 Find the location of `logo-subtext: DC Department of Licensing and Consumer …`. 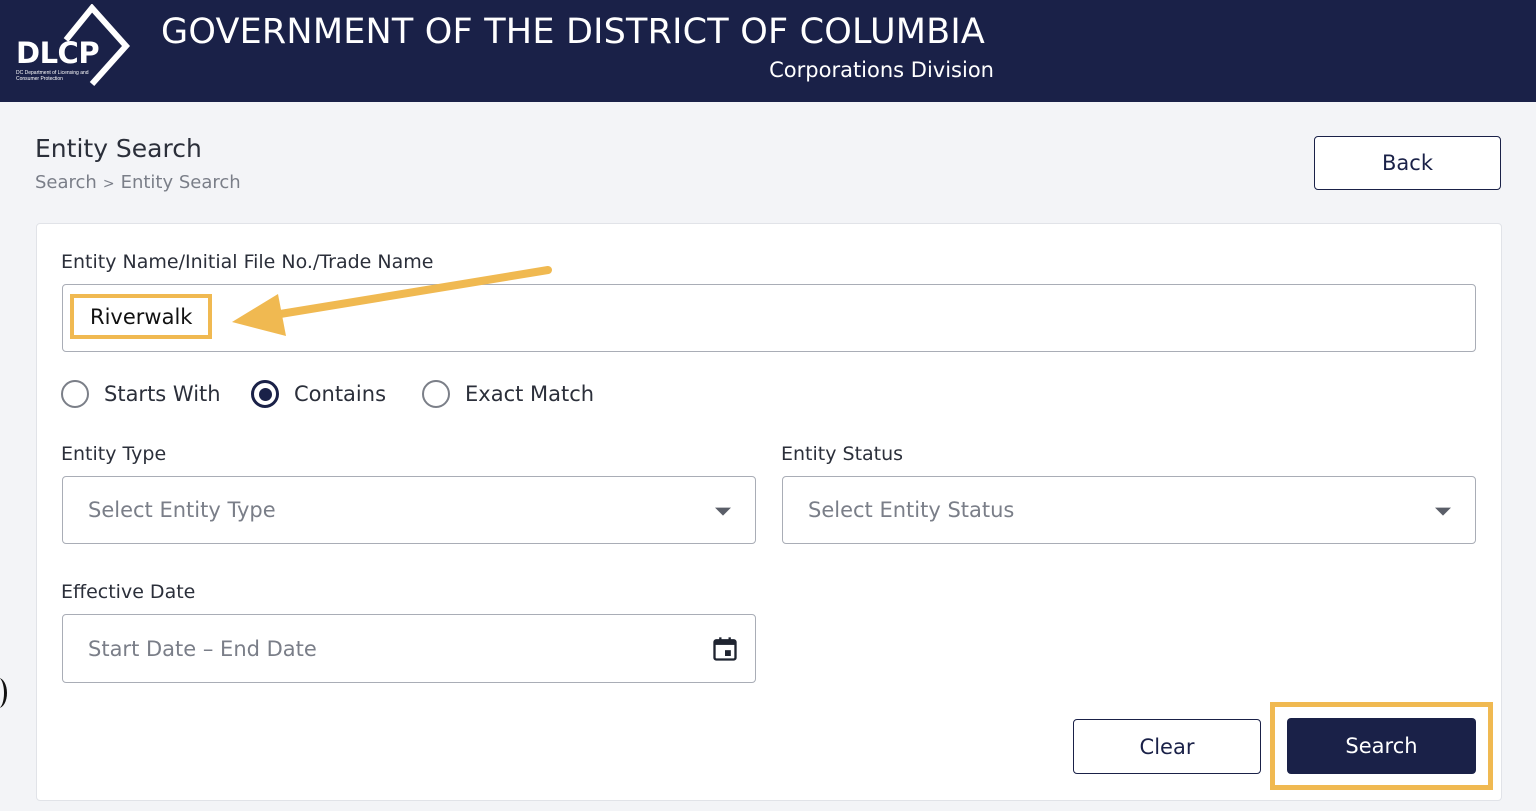

logo-subtext: DC Department of Licensing and Consumer … is located at coordinates (52, 76).